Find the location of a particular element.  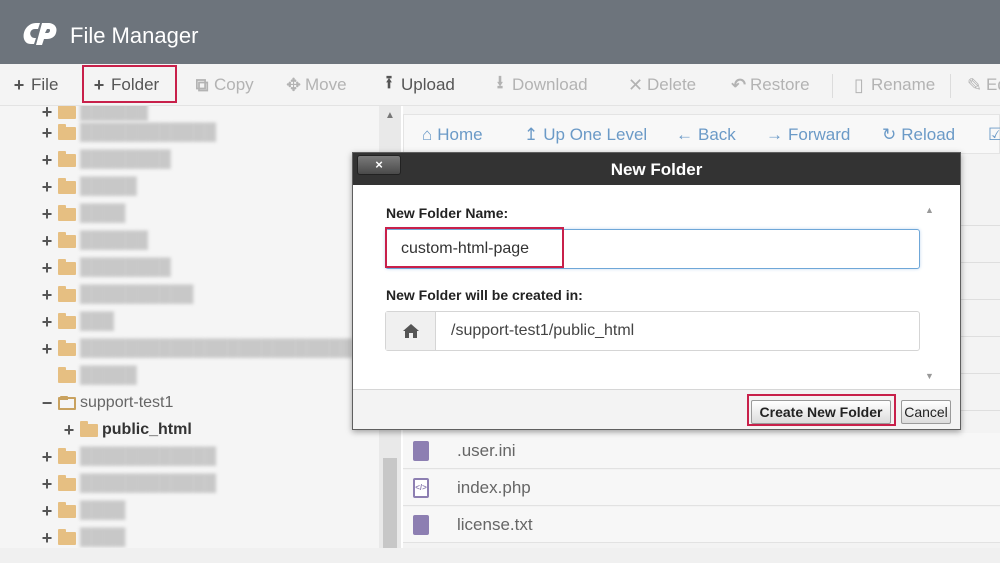

forward-button: → Forward is located at coordinates (808, 135).